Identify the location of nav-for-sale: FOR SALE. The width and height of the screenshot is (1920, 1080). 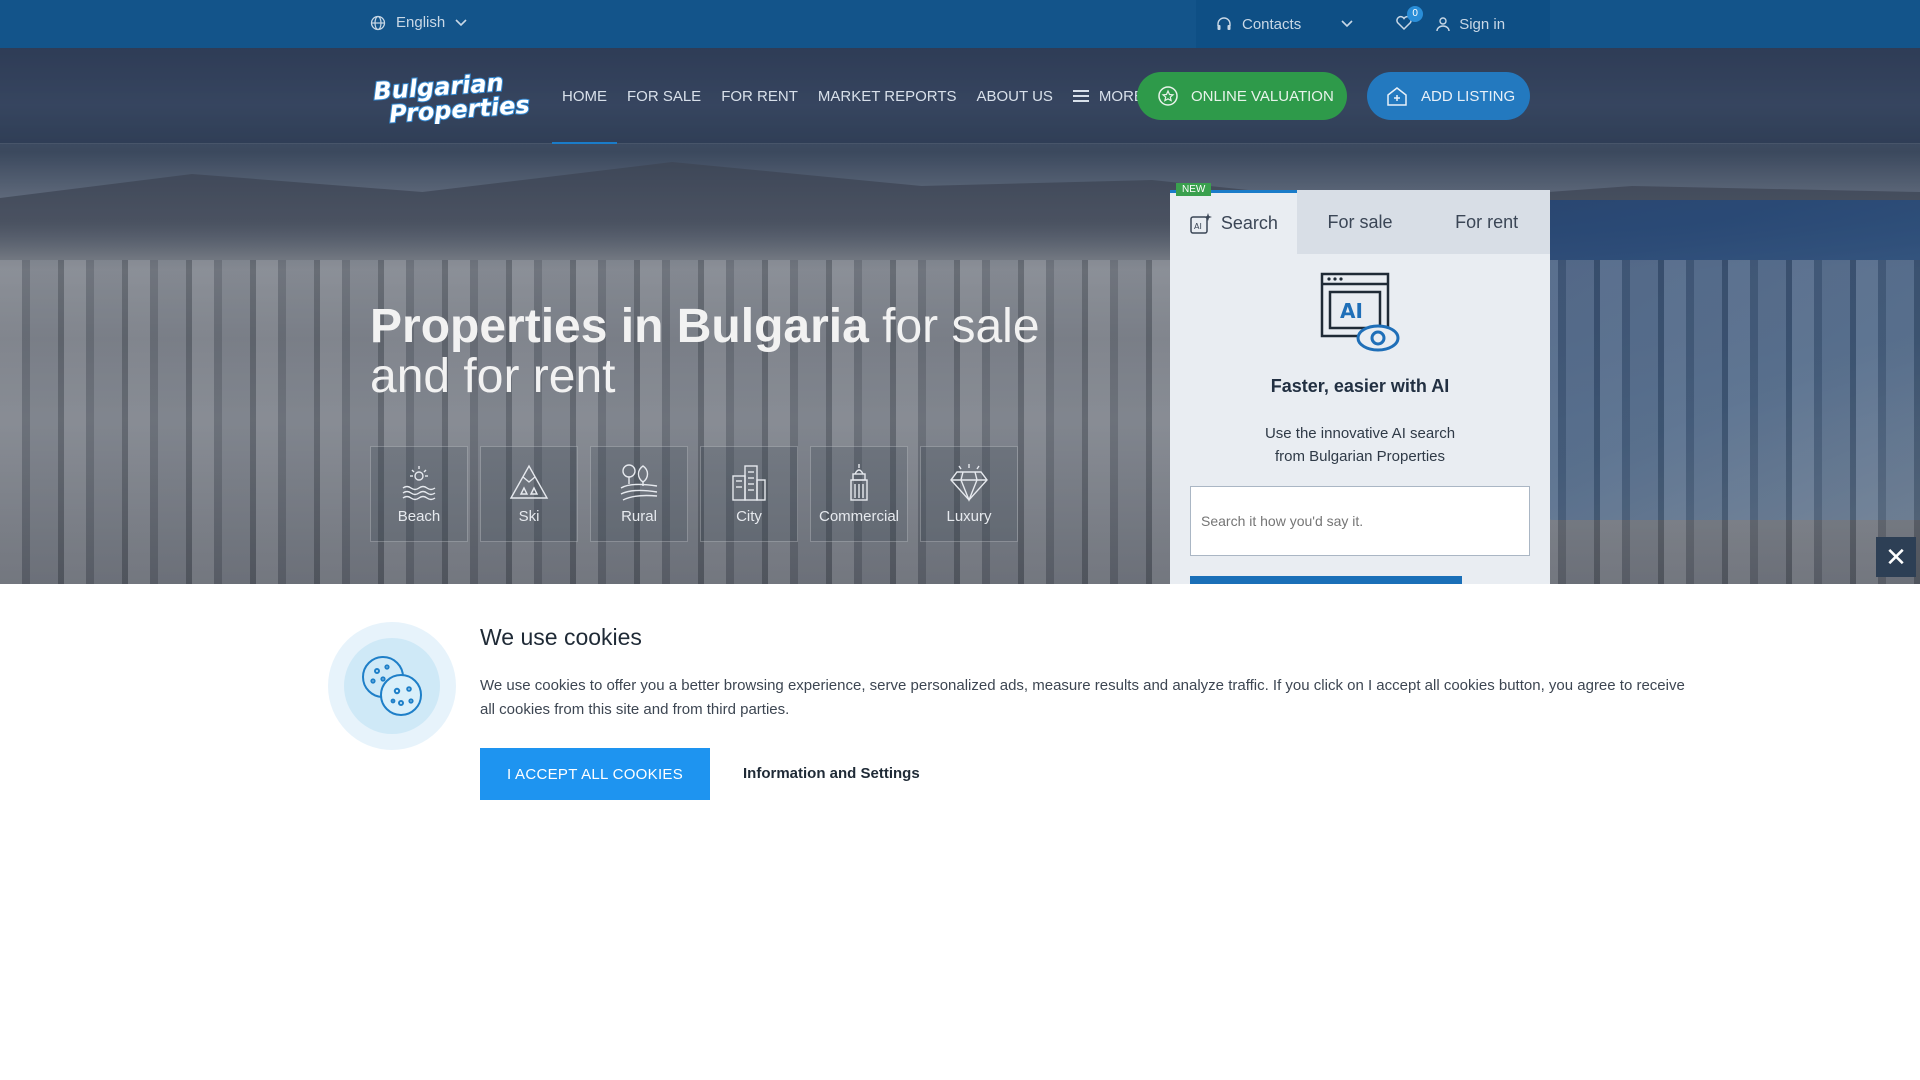
(664, 96).